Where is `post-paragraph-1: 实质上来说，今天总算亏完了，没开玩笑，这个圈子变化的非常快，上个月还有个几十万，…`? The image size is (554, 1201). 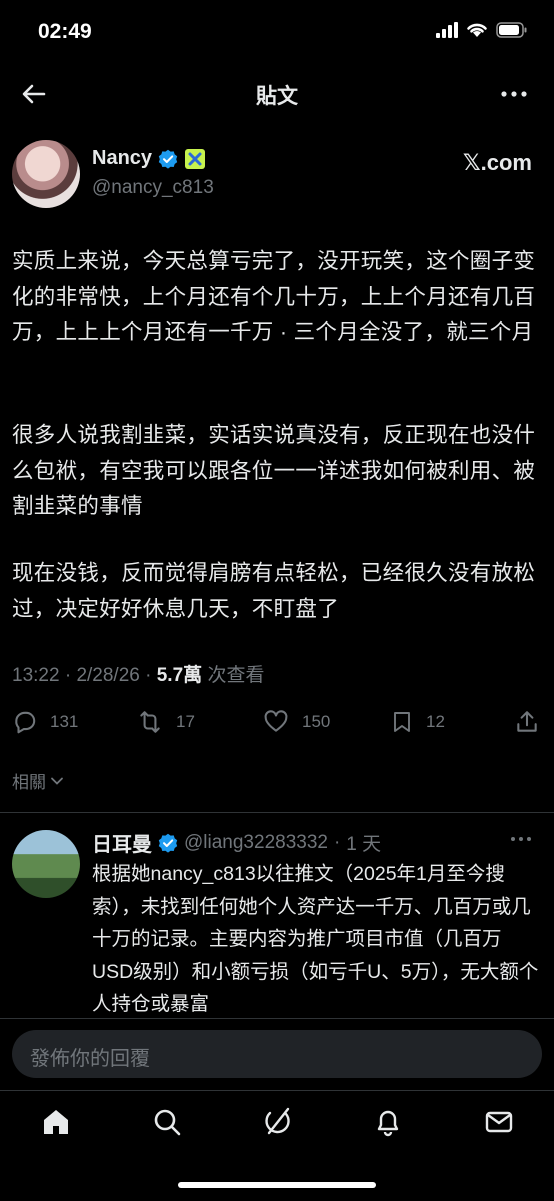 post-paragraph-1: 实质上来说，今天总算亏完了，没开玩笑，这个圈子变化的非常快，上个月还有个几十万，… is located at coordinates (274, 296).